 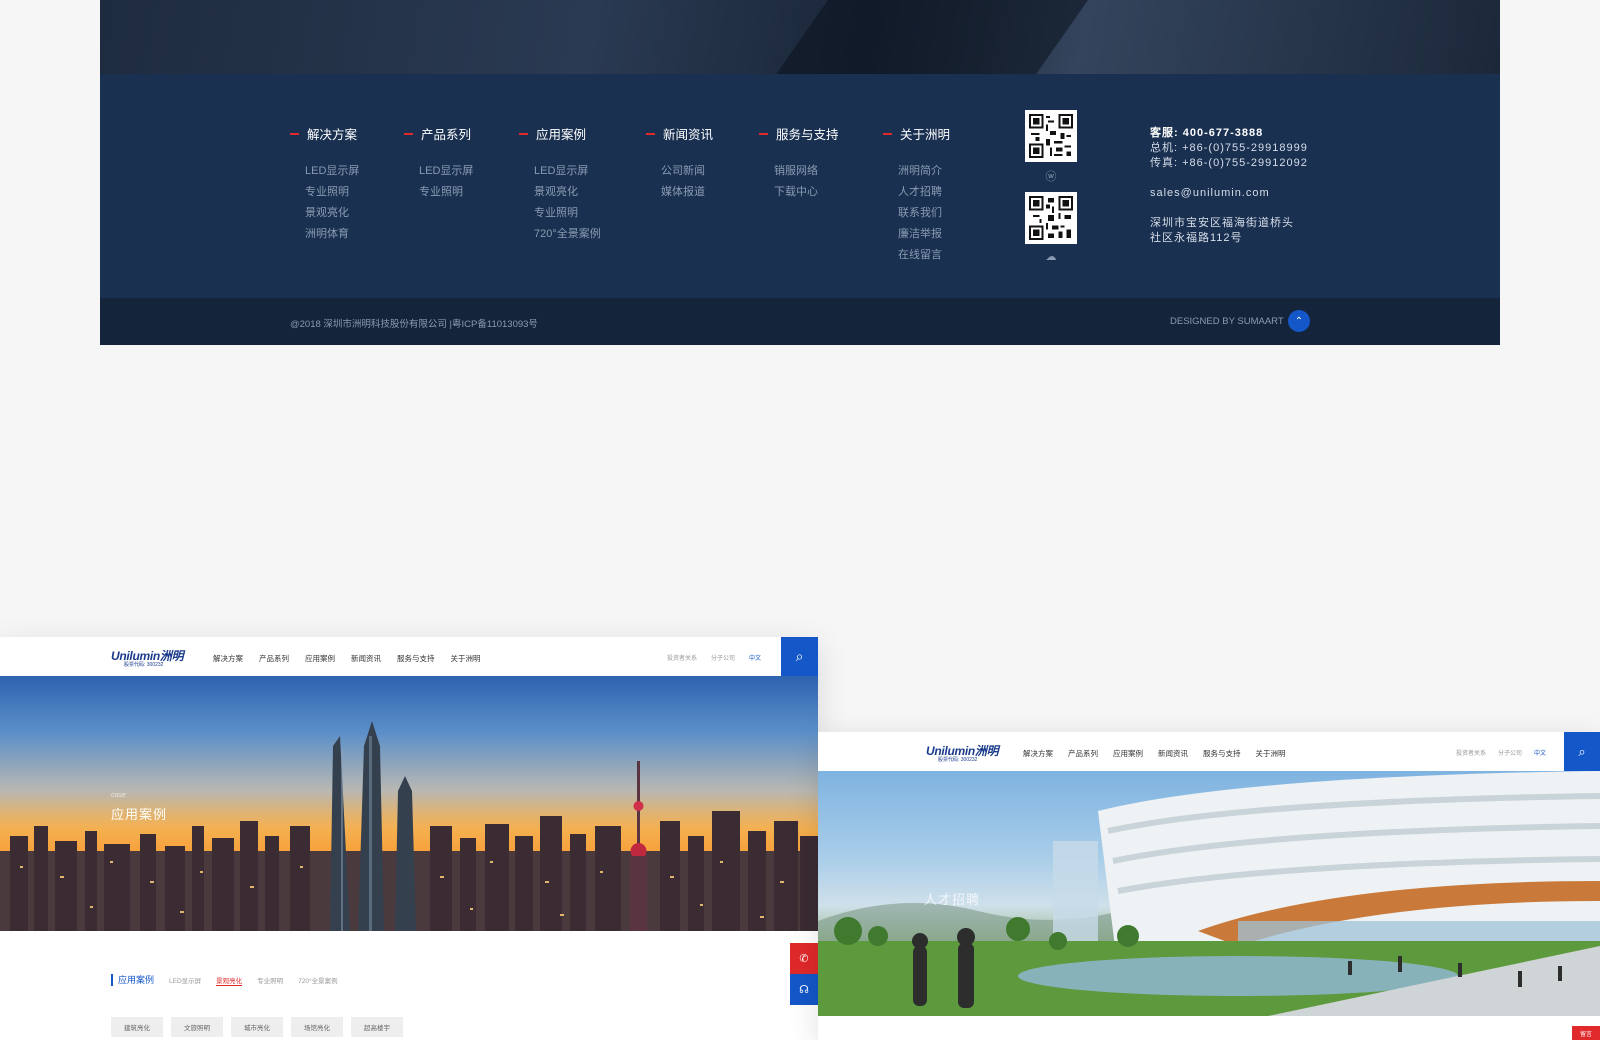 What do you see at coordinates (137, 1027) in the screenshot?
I see `category-tag: 建筑亮化` at bounding box center [137, 1027].